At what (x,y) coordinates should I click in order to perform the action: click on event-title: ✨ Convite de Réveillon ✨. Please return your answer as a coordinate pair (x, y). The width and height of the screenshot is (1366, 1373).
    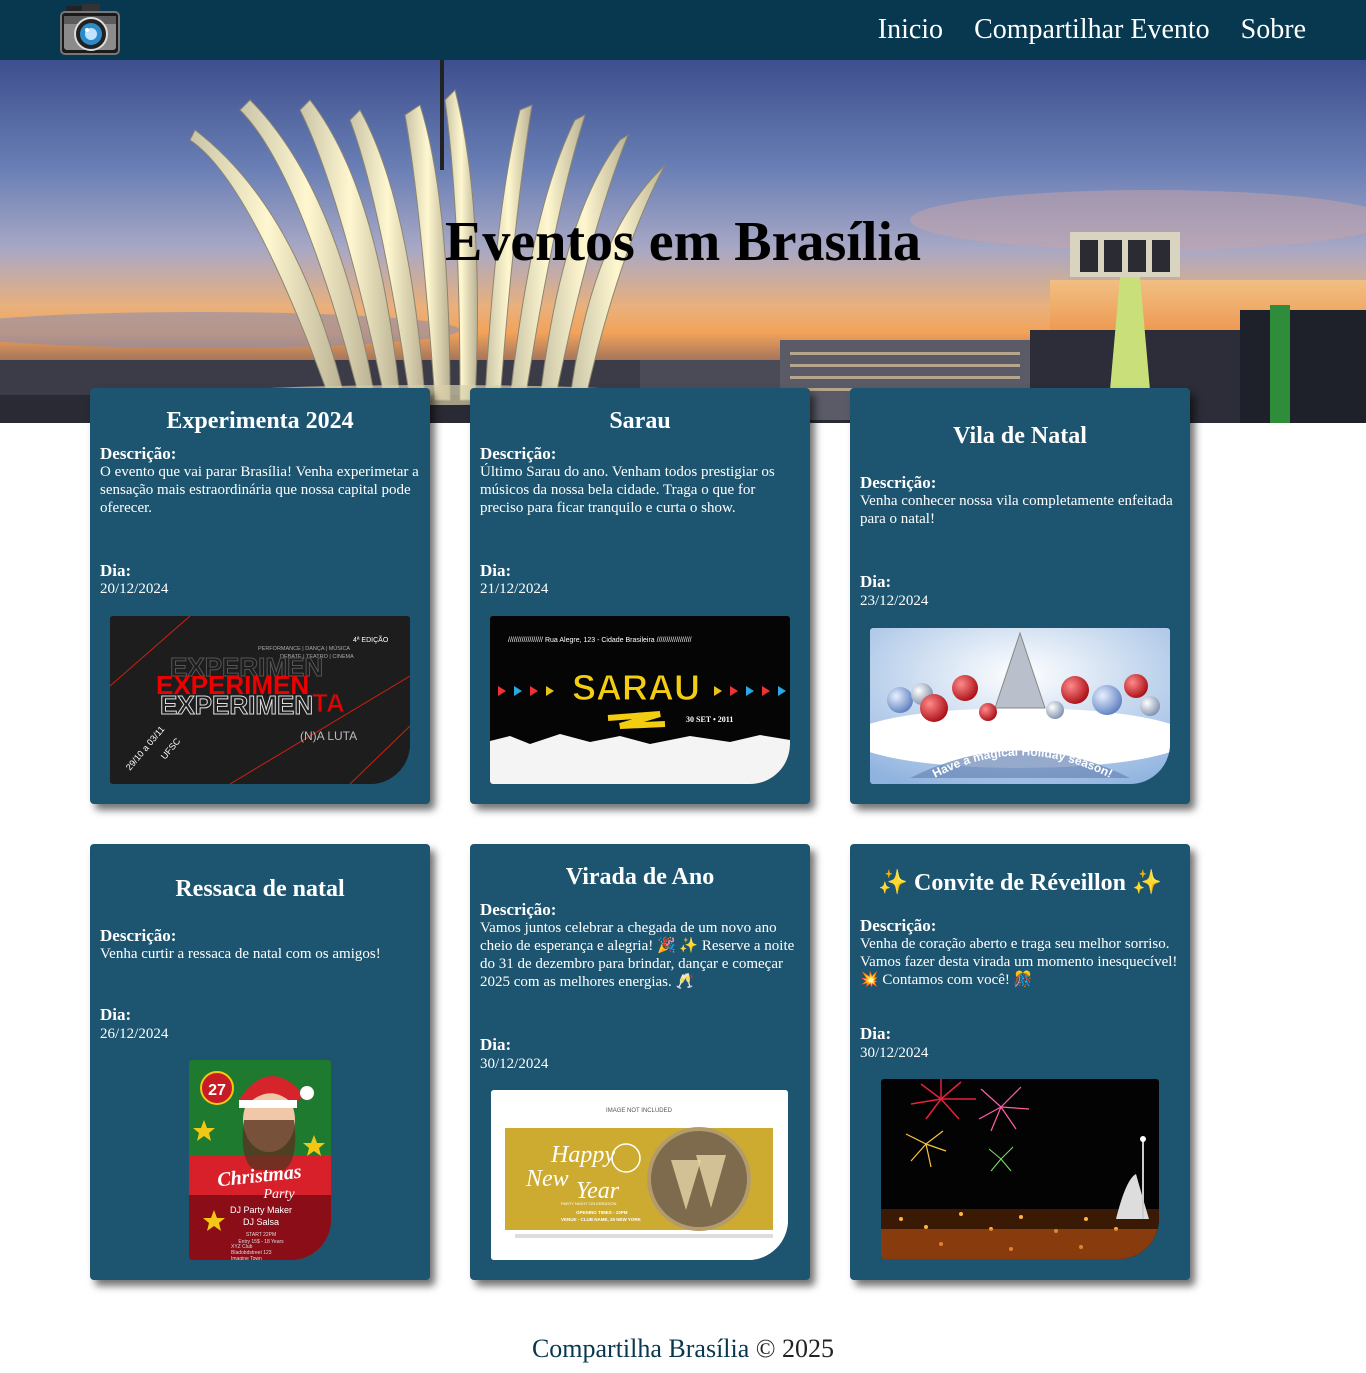
    Looking at the image, I should click on (1020, 883).